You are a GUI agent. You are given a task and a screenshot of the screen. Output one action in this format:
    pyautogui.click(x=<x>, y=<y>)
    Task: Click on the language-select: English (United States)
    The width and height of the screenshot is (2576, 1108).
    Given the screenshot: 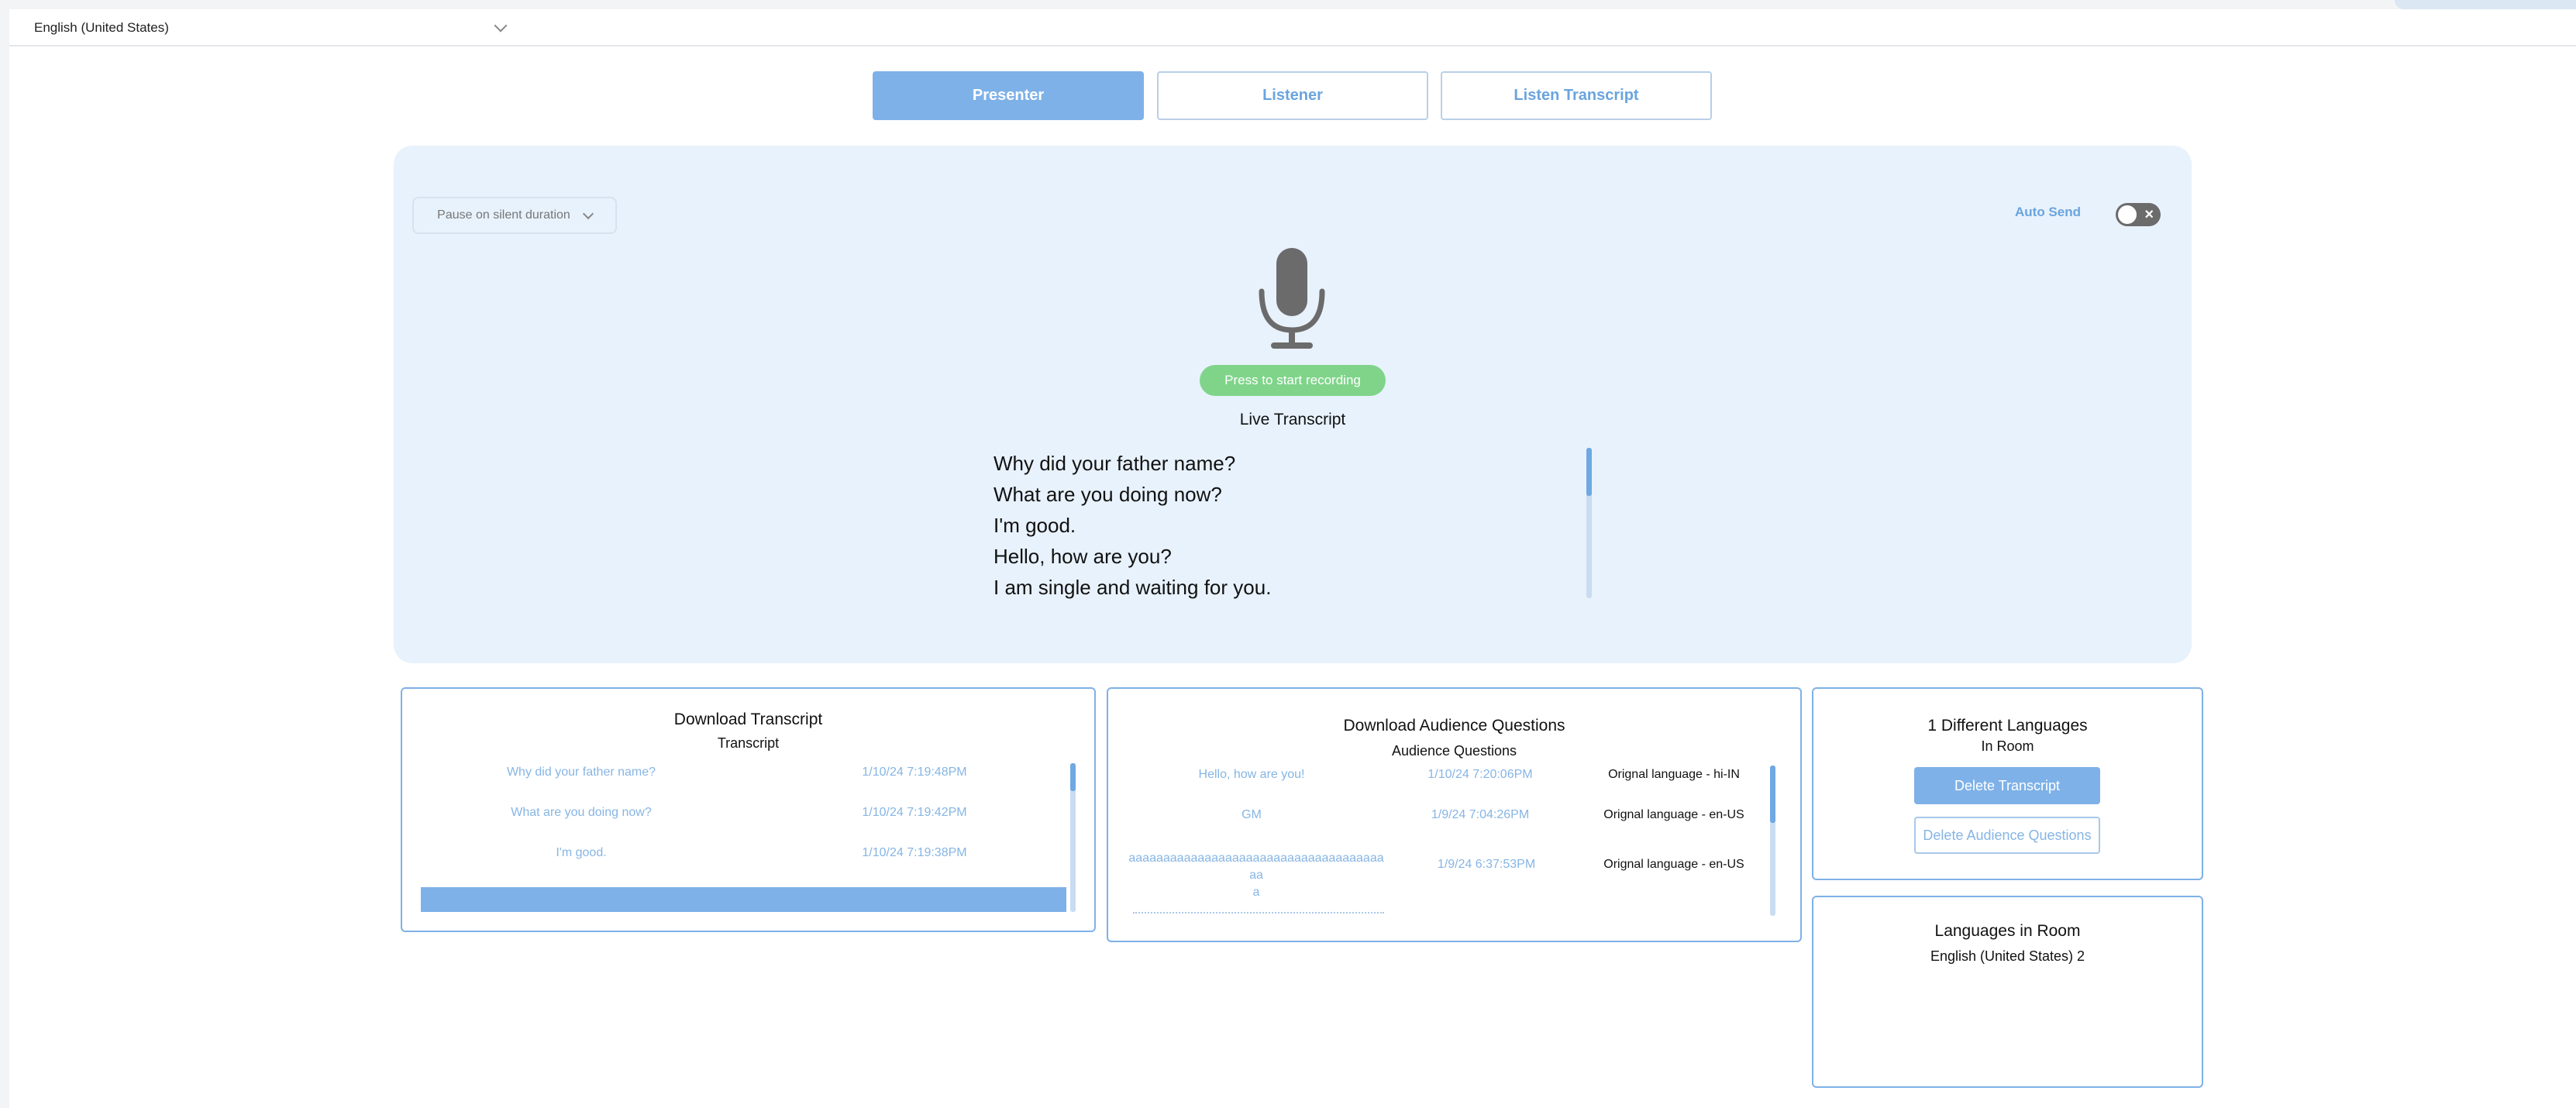 What is the action you would take?
    pyautogui.click(x=274, y=28)
    